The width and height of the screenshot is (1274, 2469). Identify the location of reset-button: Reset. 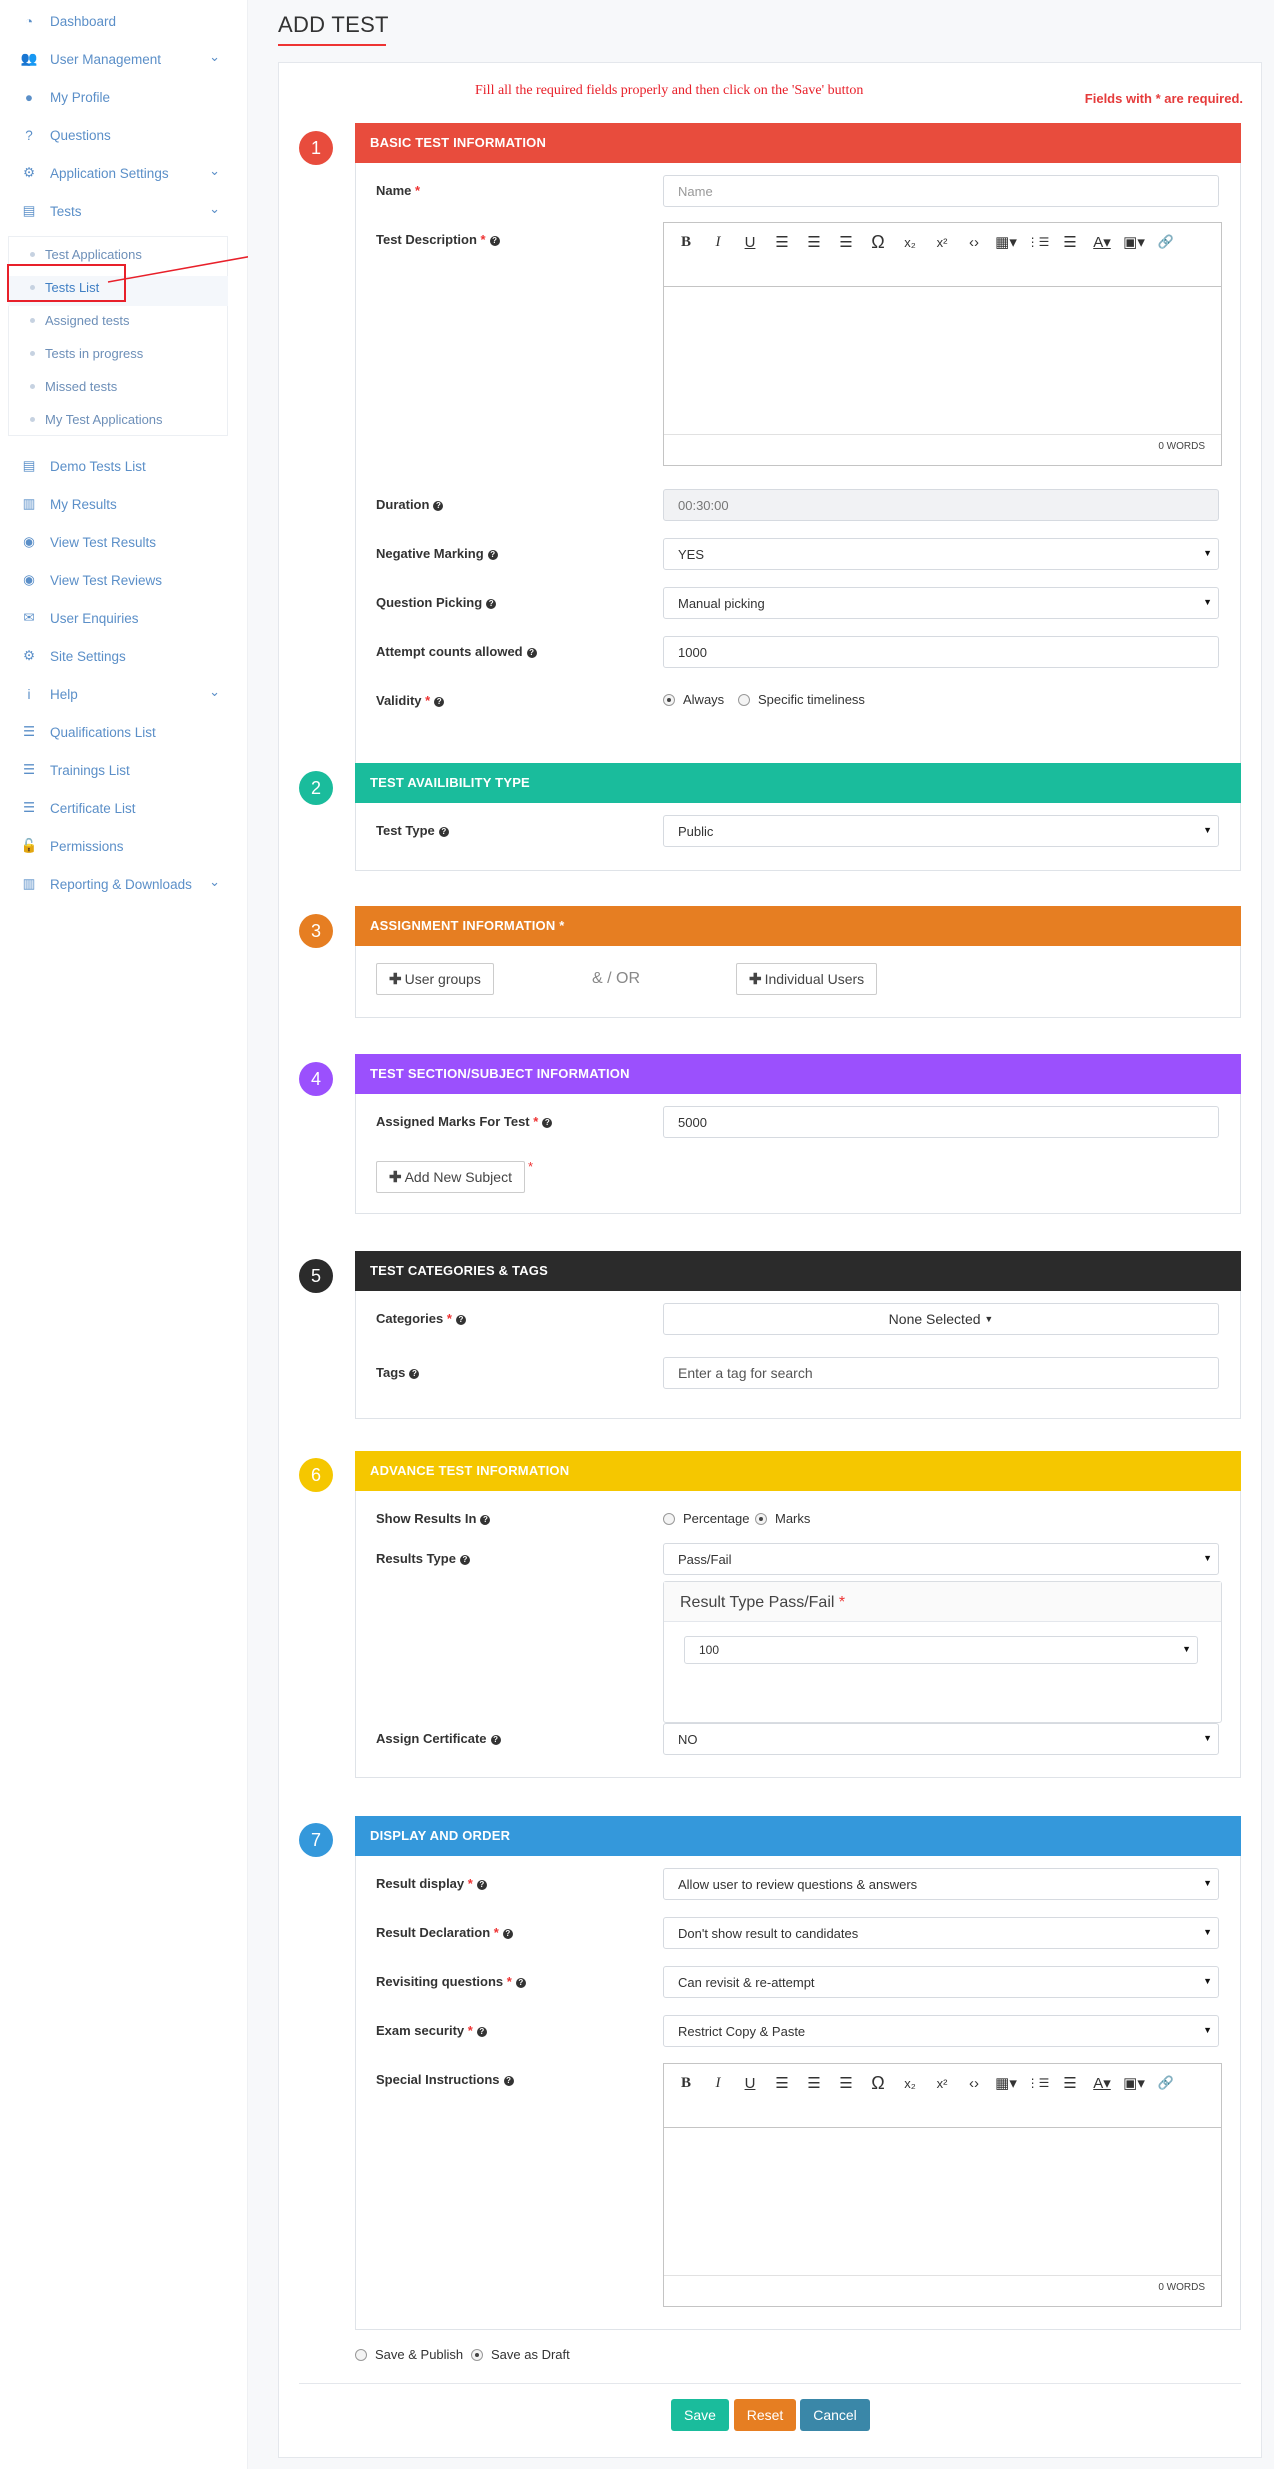
(765, 2415).